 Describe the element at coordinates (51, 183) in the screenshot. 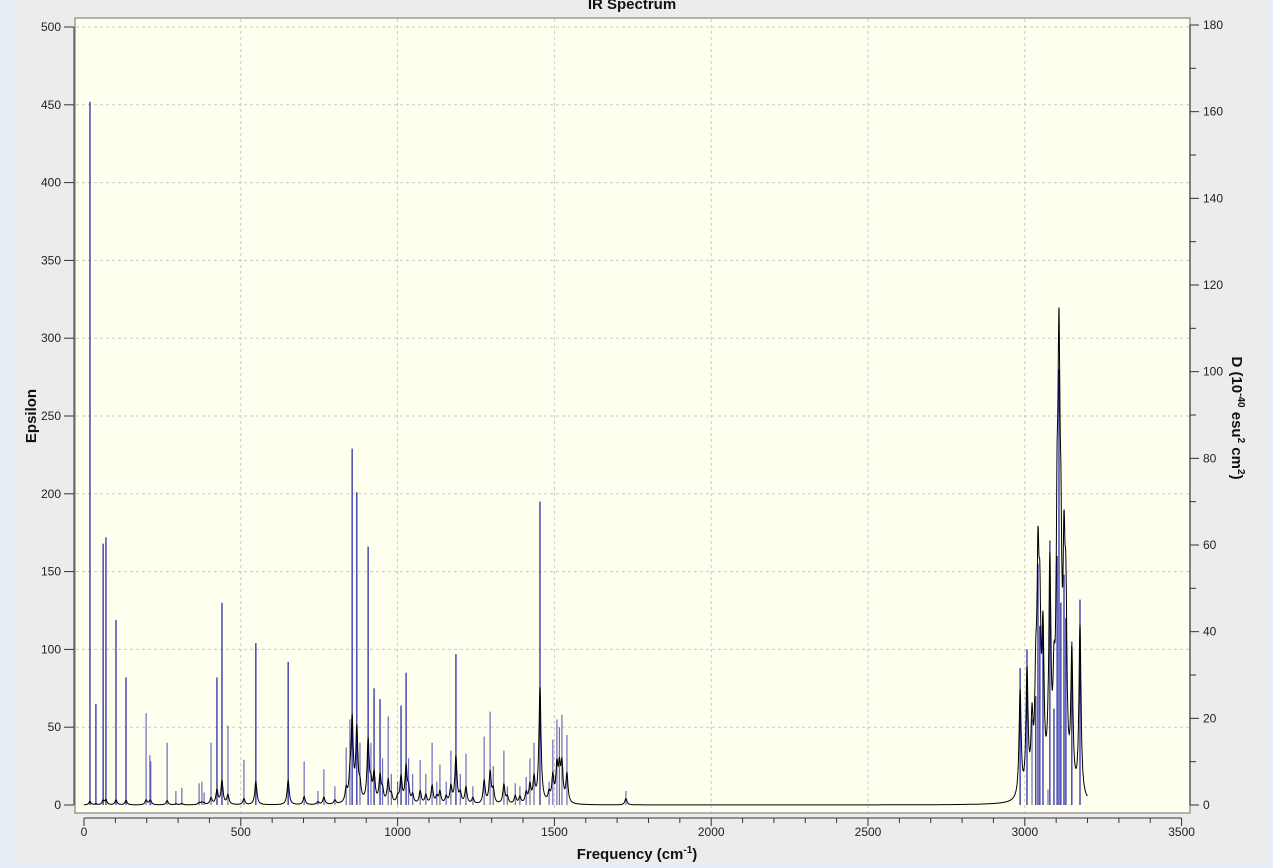

I see `y-tick-label: 400` at that location.